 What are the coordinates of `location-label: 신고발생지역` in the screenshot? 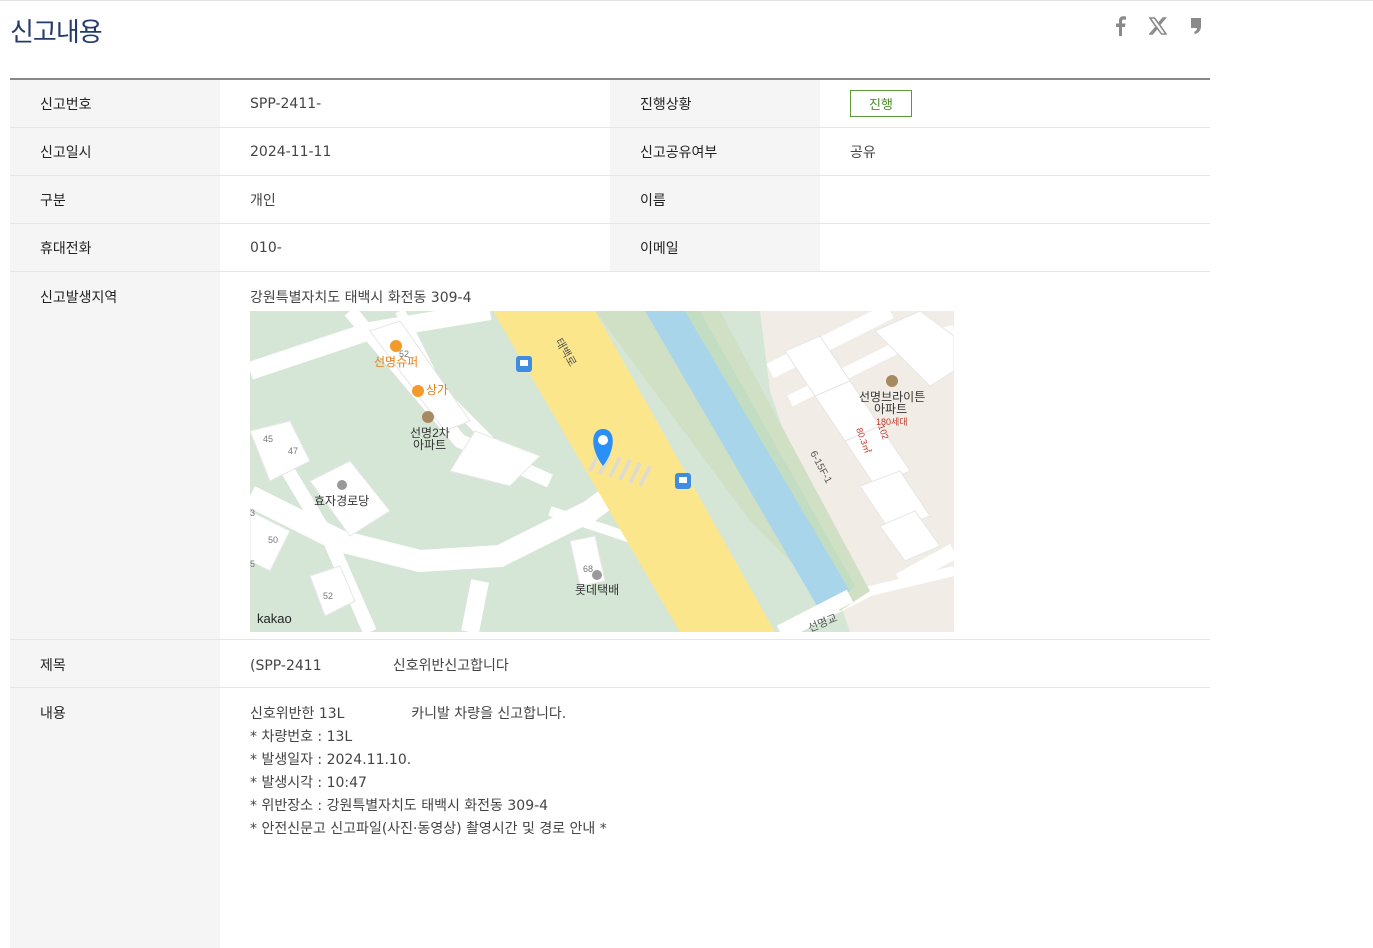 It's located at (115, 455).